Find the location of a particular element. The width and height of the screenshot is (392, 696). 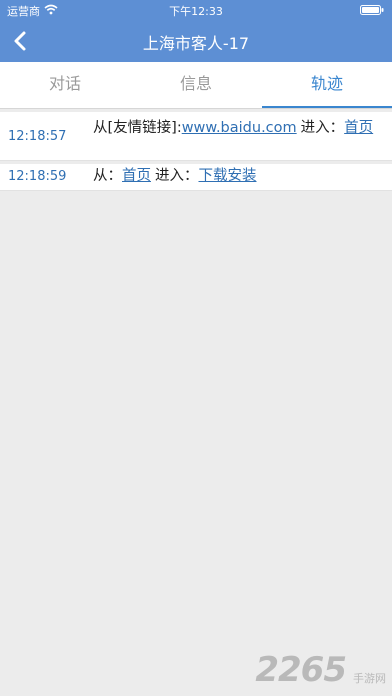

nav-bar: 上海市客人-17 is located at coordinates (196, 41).